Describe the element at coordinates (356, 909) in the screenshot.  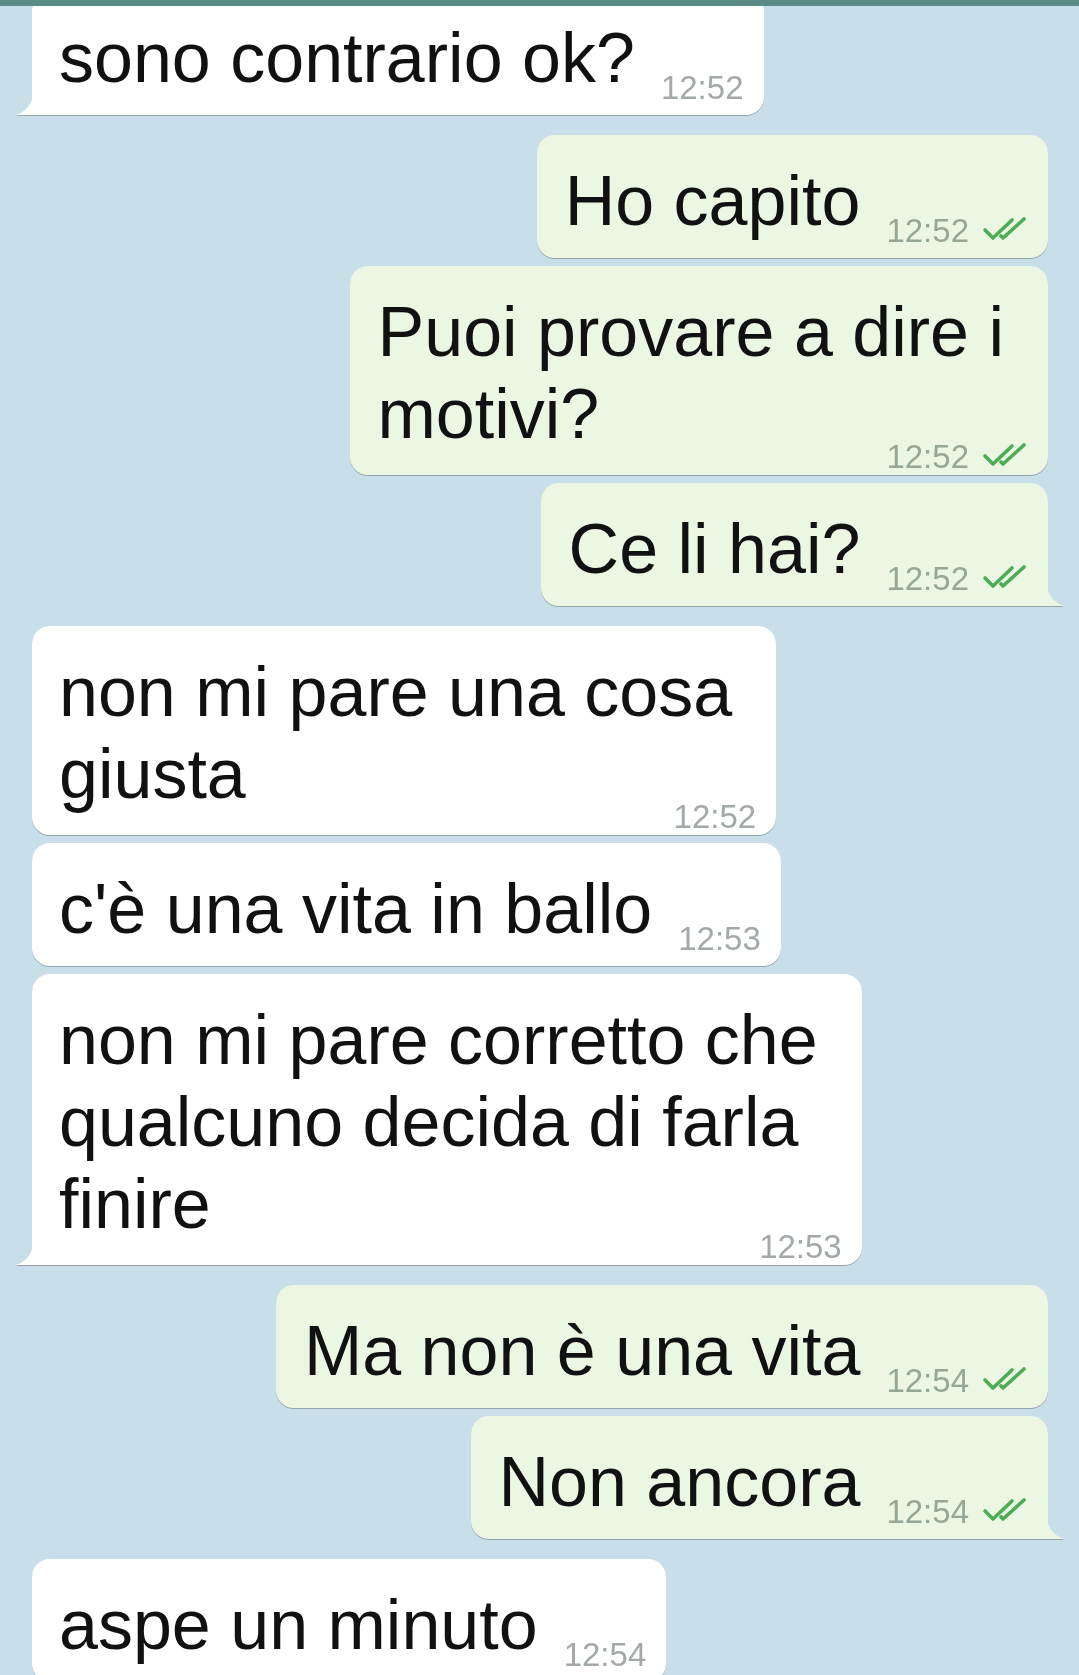
I see `message-text: c'è una vita in ballo` at that location.